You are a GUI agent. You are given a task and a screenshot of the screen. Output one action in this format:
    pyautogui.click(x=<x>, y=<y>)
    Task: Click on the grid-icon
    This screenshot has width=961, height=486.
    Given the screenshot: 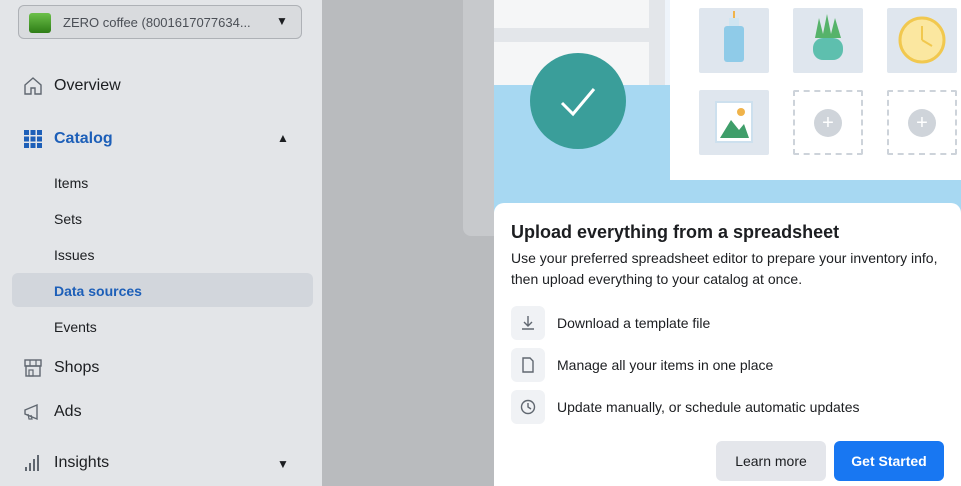 What is the action you would take?
    pyautogui.click(x=33, y=139)
    